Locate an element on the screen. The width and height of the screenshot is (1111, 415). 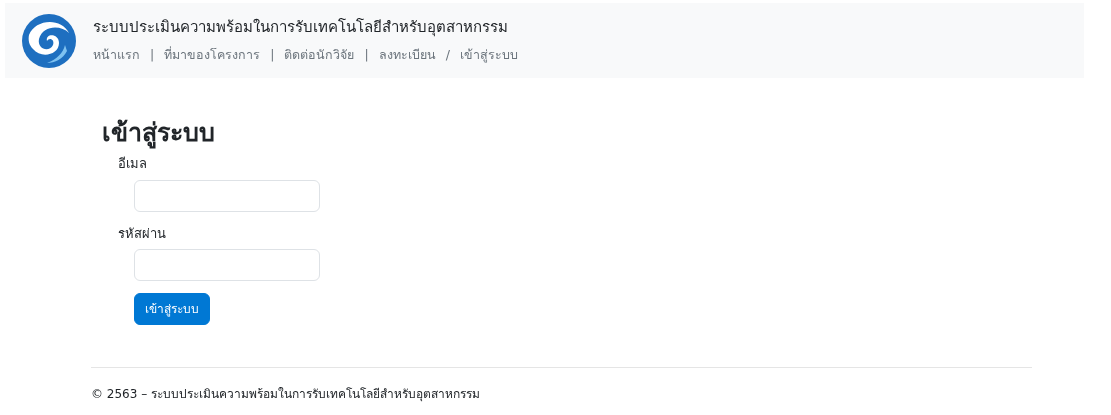
login-button: เข้าสู่ระบบ is located at coordinates (172, 309).